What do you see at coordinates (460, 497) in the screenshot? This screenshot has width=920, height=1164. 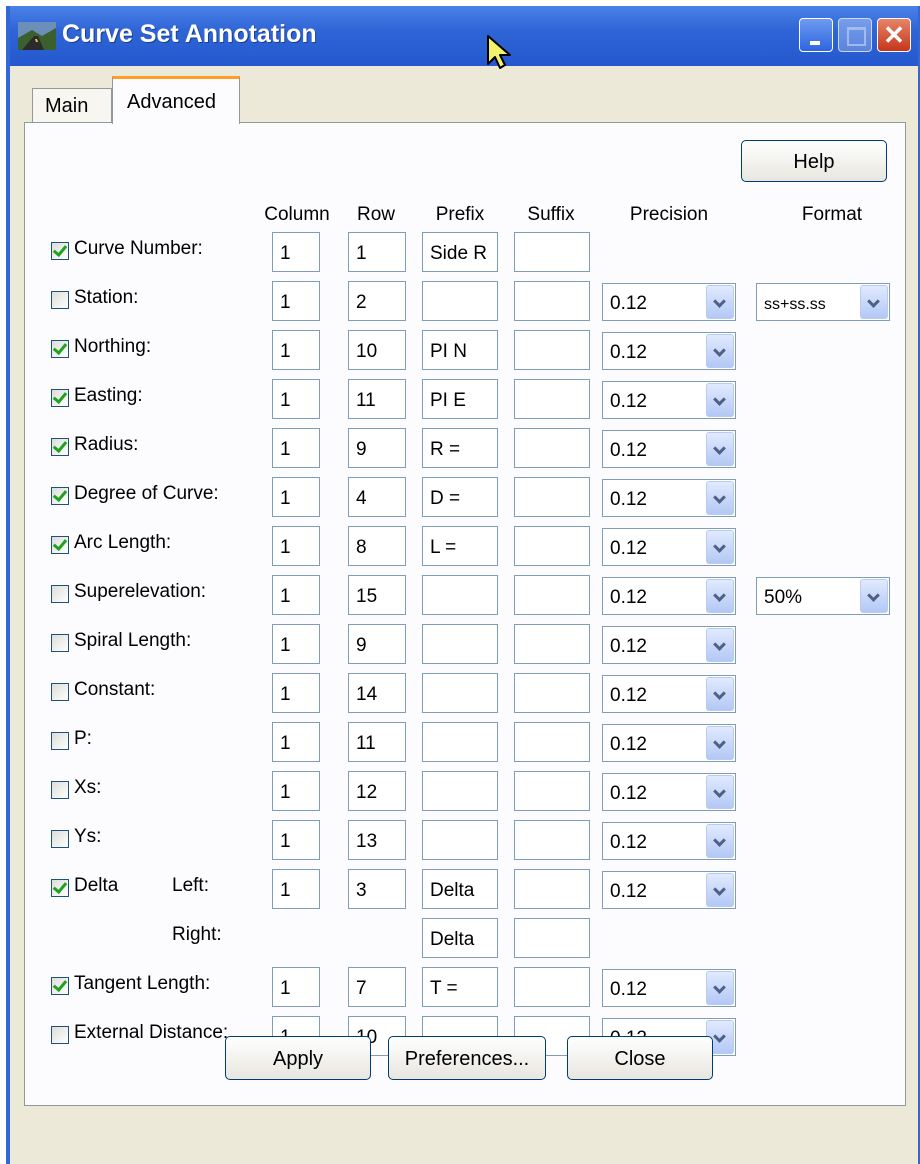 I see `prefix-field: D =` at bounding box center [460, 497].